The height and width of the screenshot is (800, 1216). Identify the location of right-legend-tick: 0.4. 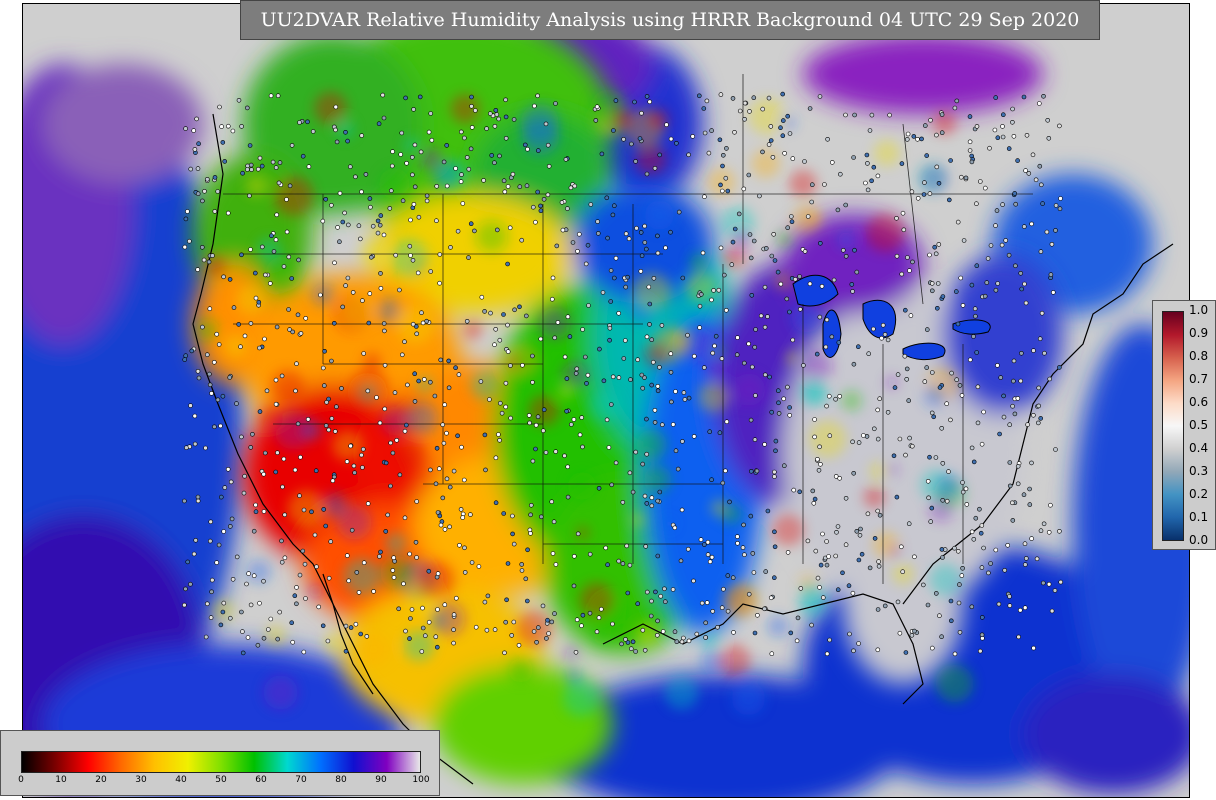
(1199, 448).